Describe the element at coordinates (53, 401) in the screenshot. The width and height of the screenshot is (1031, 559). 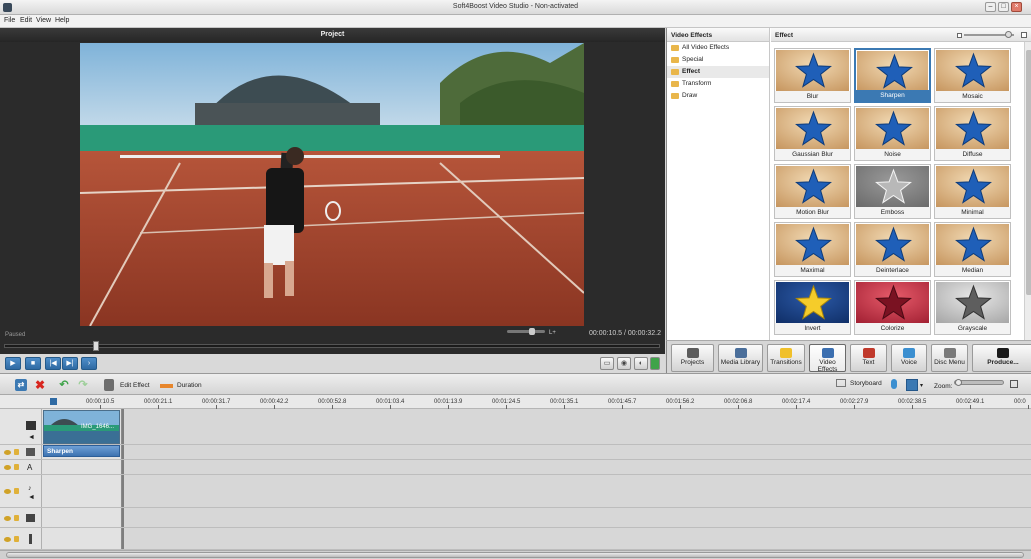
I see `playhead` at that location.